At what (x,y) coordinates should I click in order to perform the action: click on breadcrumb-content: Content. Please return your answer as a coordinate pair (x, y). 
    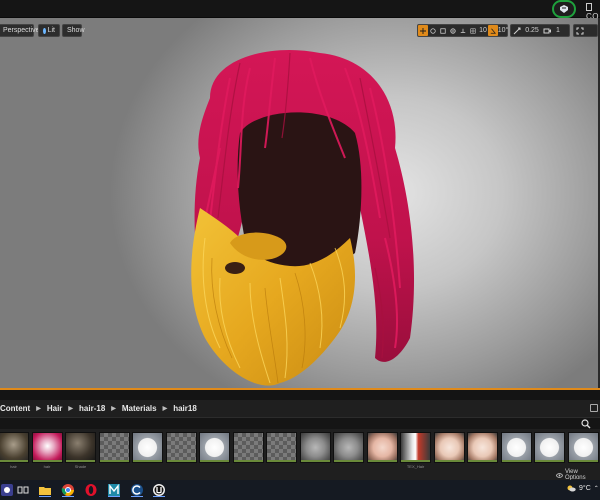
    Looking at the image, I should click on (15, 408).